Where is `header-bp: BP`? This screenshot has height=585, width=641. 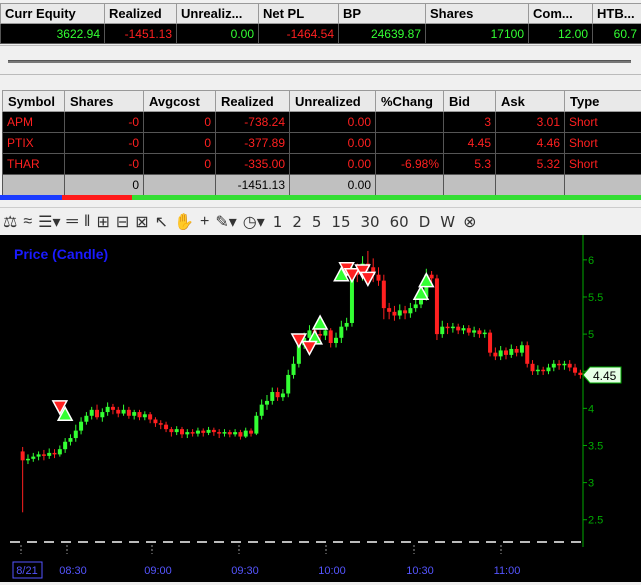
header-bp: BP is located at coordinates (382, 14).